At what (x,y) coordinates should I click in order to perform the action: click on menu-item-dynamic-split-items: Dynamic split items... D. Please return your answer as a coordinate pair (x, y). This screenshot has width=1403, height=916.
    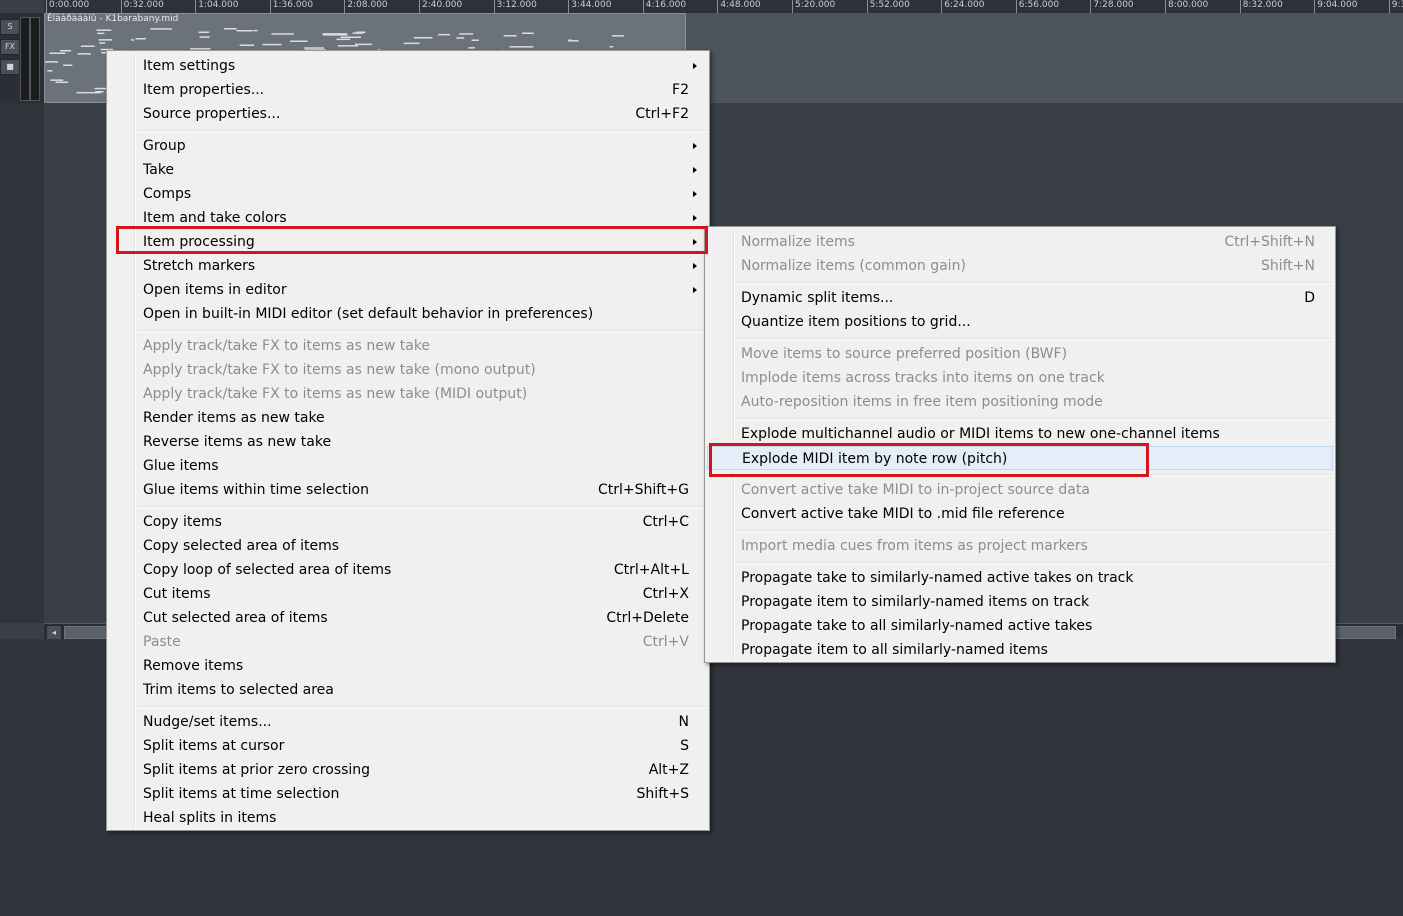
    Looking at the image, I should click on (1020, 298).